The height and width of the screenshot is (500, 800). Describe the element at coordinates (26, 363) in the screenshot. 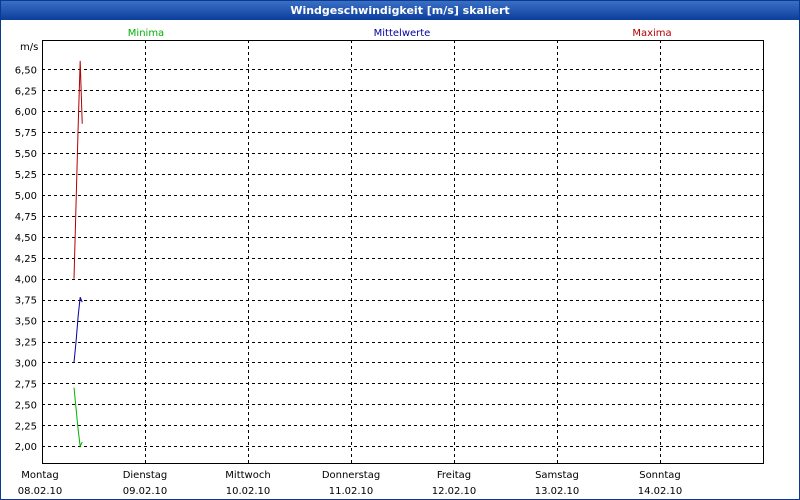

I see `y-tick-label: 3,00` at that location.